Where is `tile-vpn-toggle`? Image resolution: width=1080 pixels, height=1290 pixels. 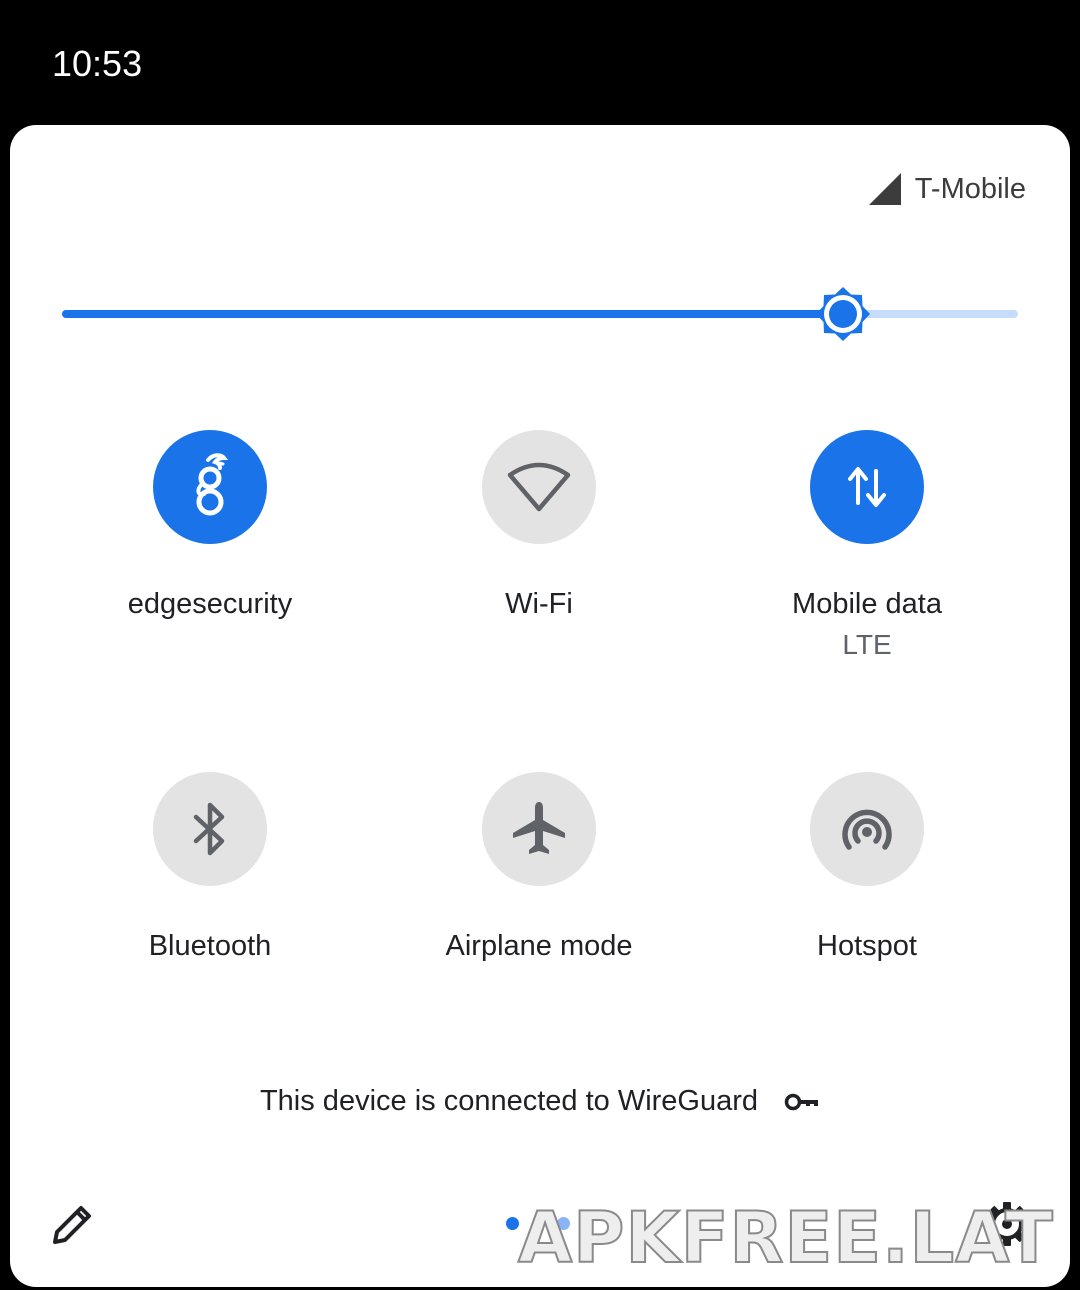
tile-vpn-toggle is located at coordinates (210, 487).